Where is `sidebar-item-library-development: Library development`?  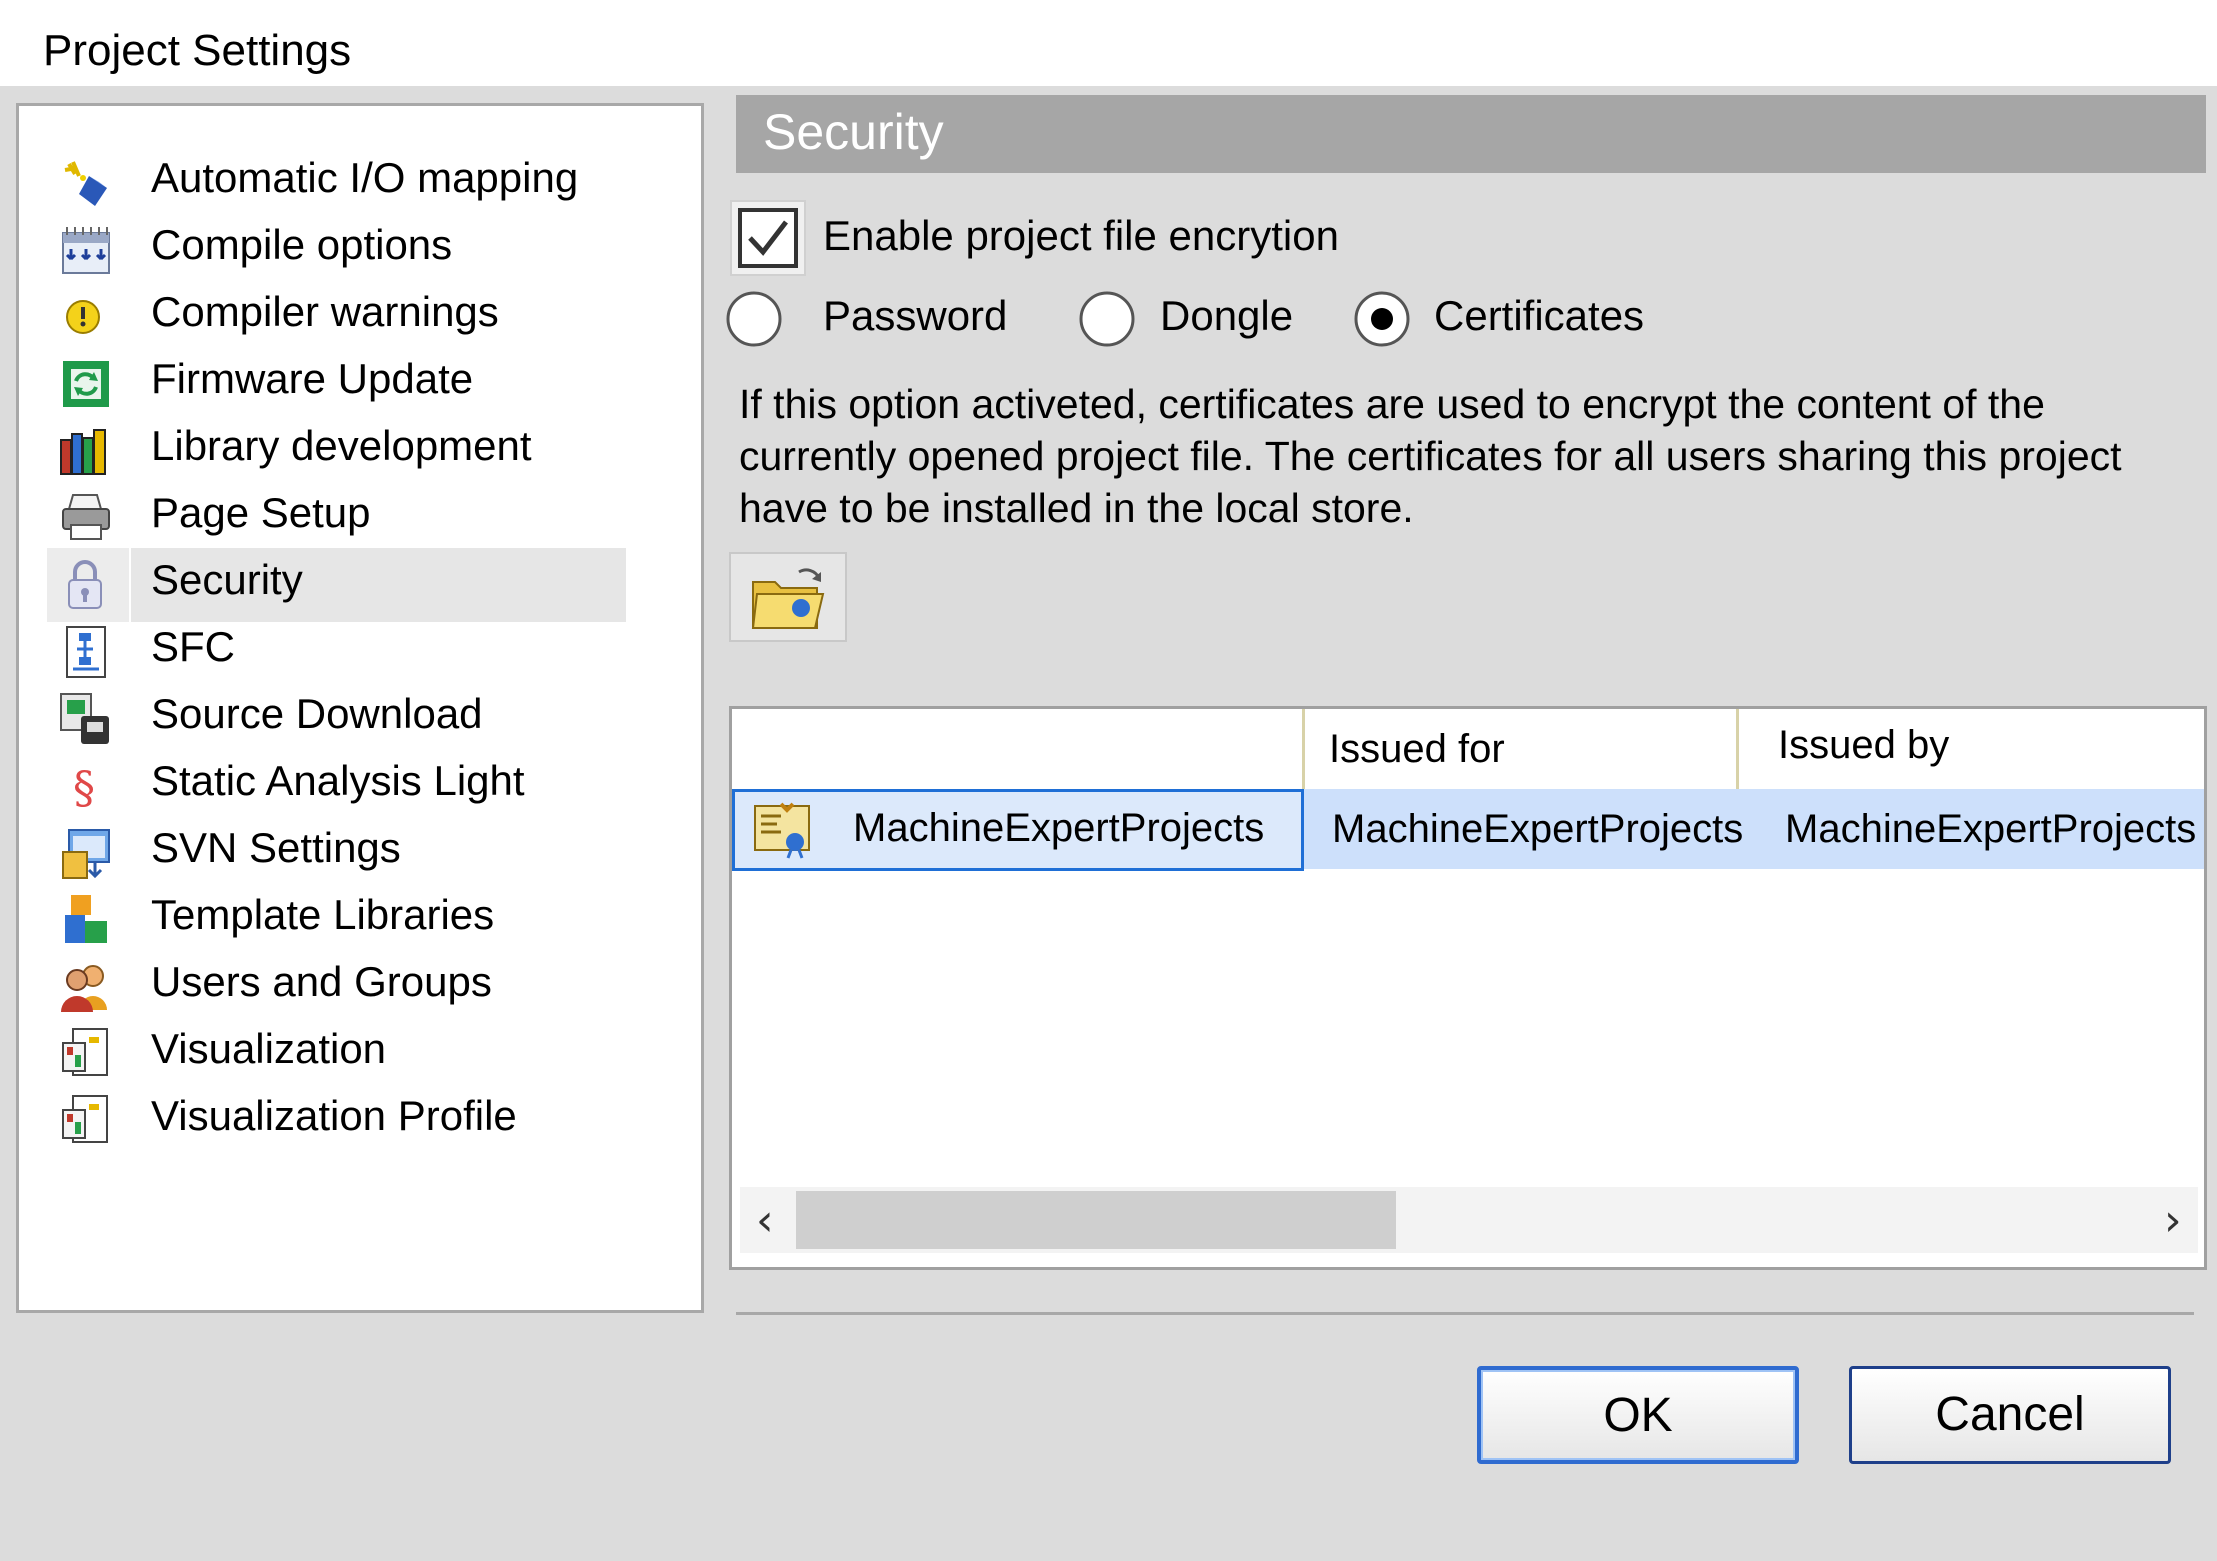 sidebar-item-library-development: Library development is located at coordinates (334, 447).